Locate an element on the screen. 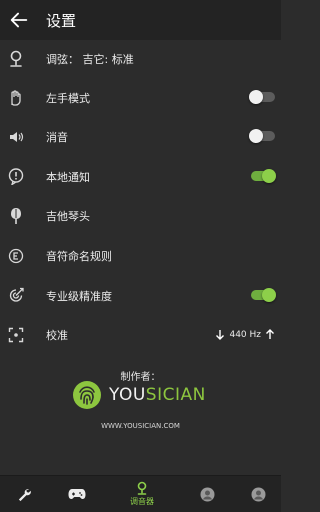 The height and width of the screenshot is (512, 320). setting-row-tuning: 调弦： 吉它: 标准 is located at coordinates (140, 58).